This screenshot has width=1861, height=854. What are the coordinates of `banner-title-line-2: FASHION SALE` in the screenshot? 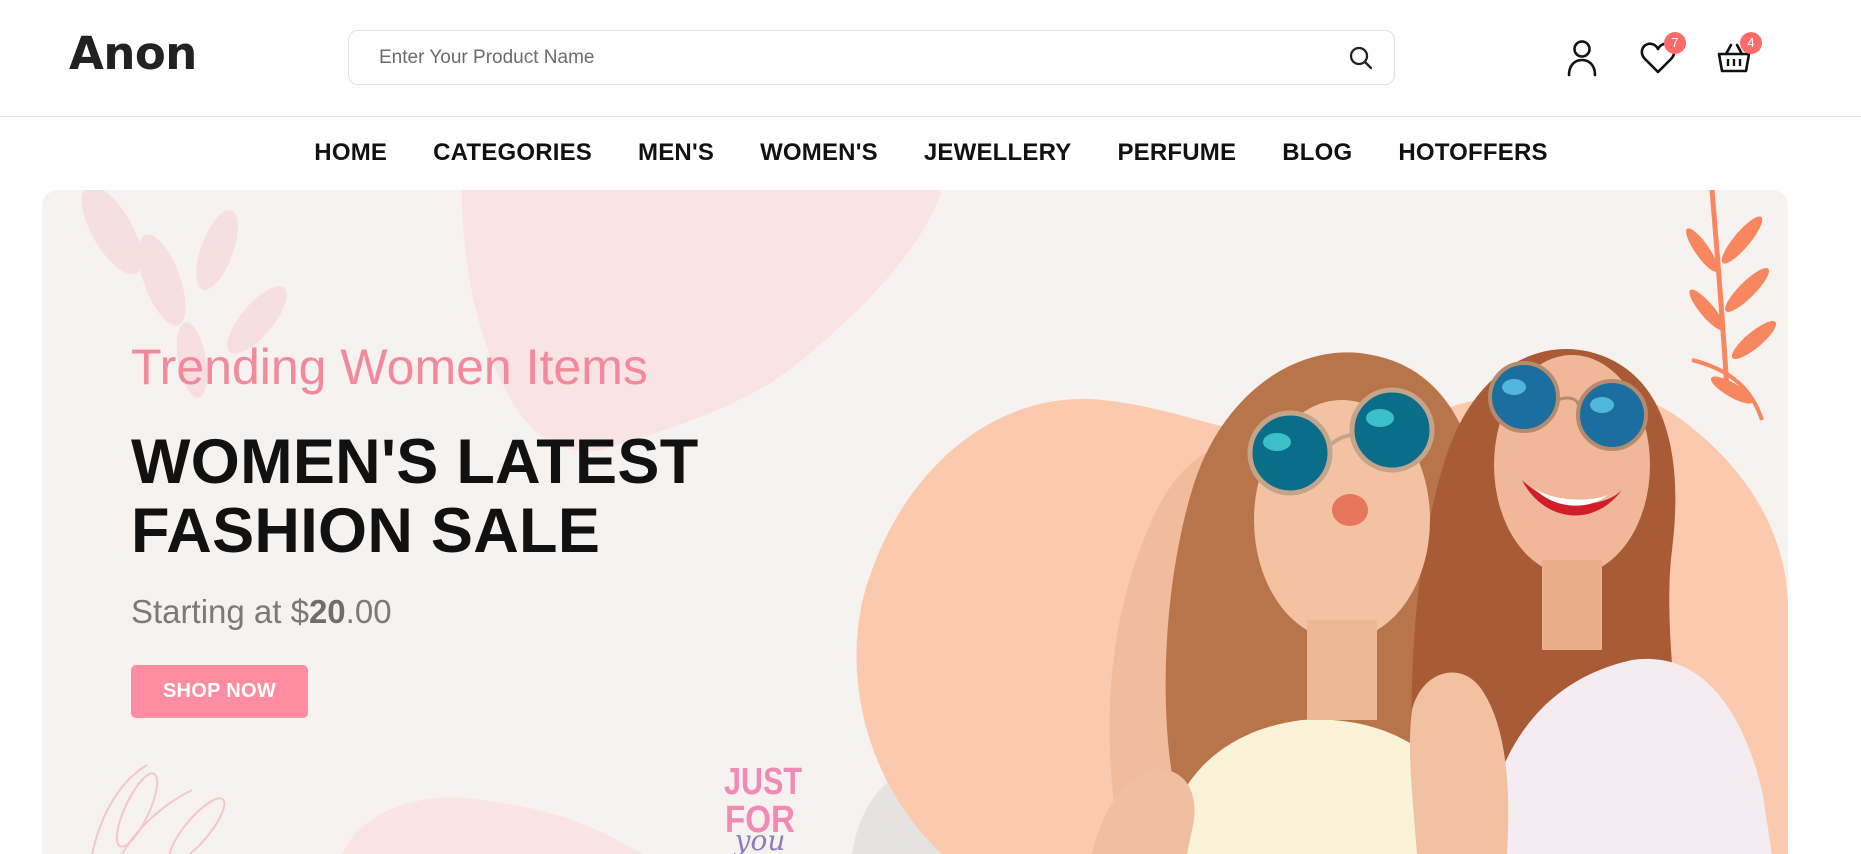 It's located at (366, 531).